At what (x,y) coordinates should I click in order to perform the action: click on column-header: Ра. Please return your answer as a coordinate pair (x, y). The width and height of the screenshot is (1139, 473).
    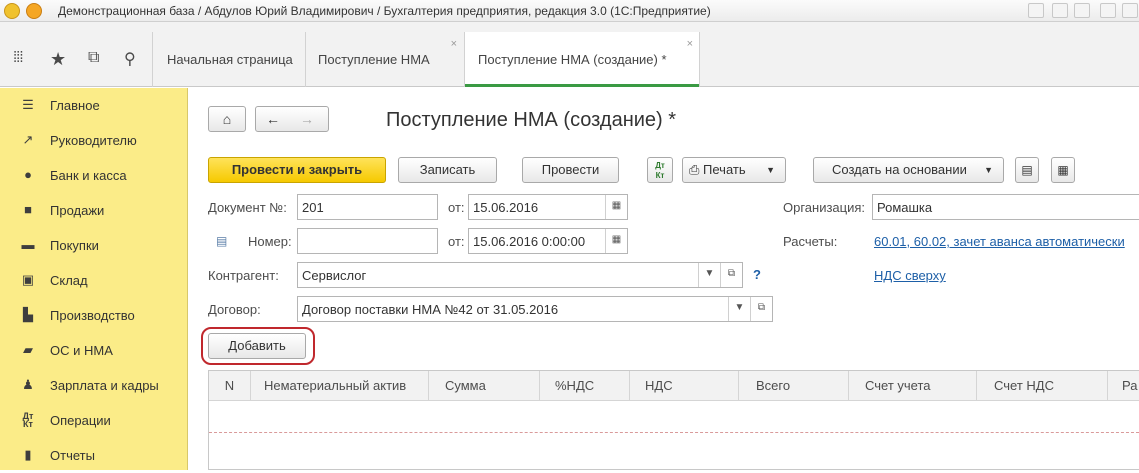
    Looking at the image, I should click on (1123, 386).